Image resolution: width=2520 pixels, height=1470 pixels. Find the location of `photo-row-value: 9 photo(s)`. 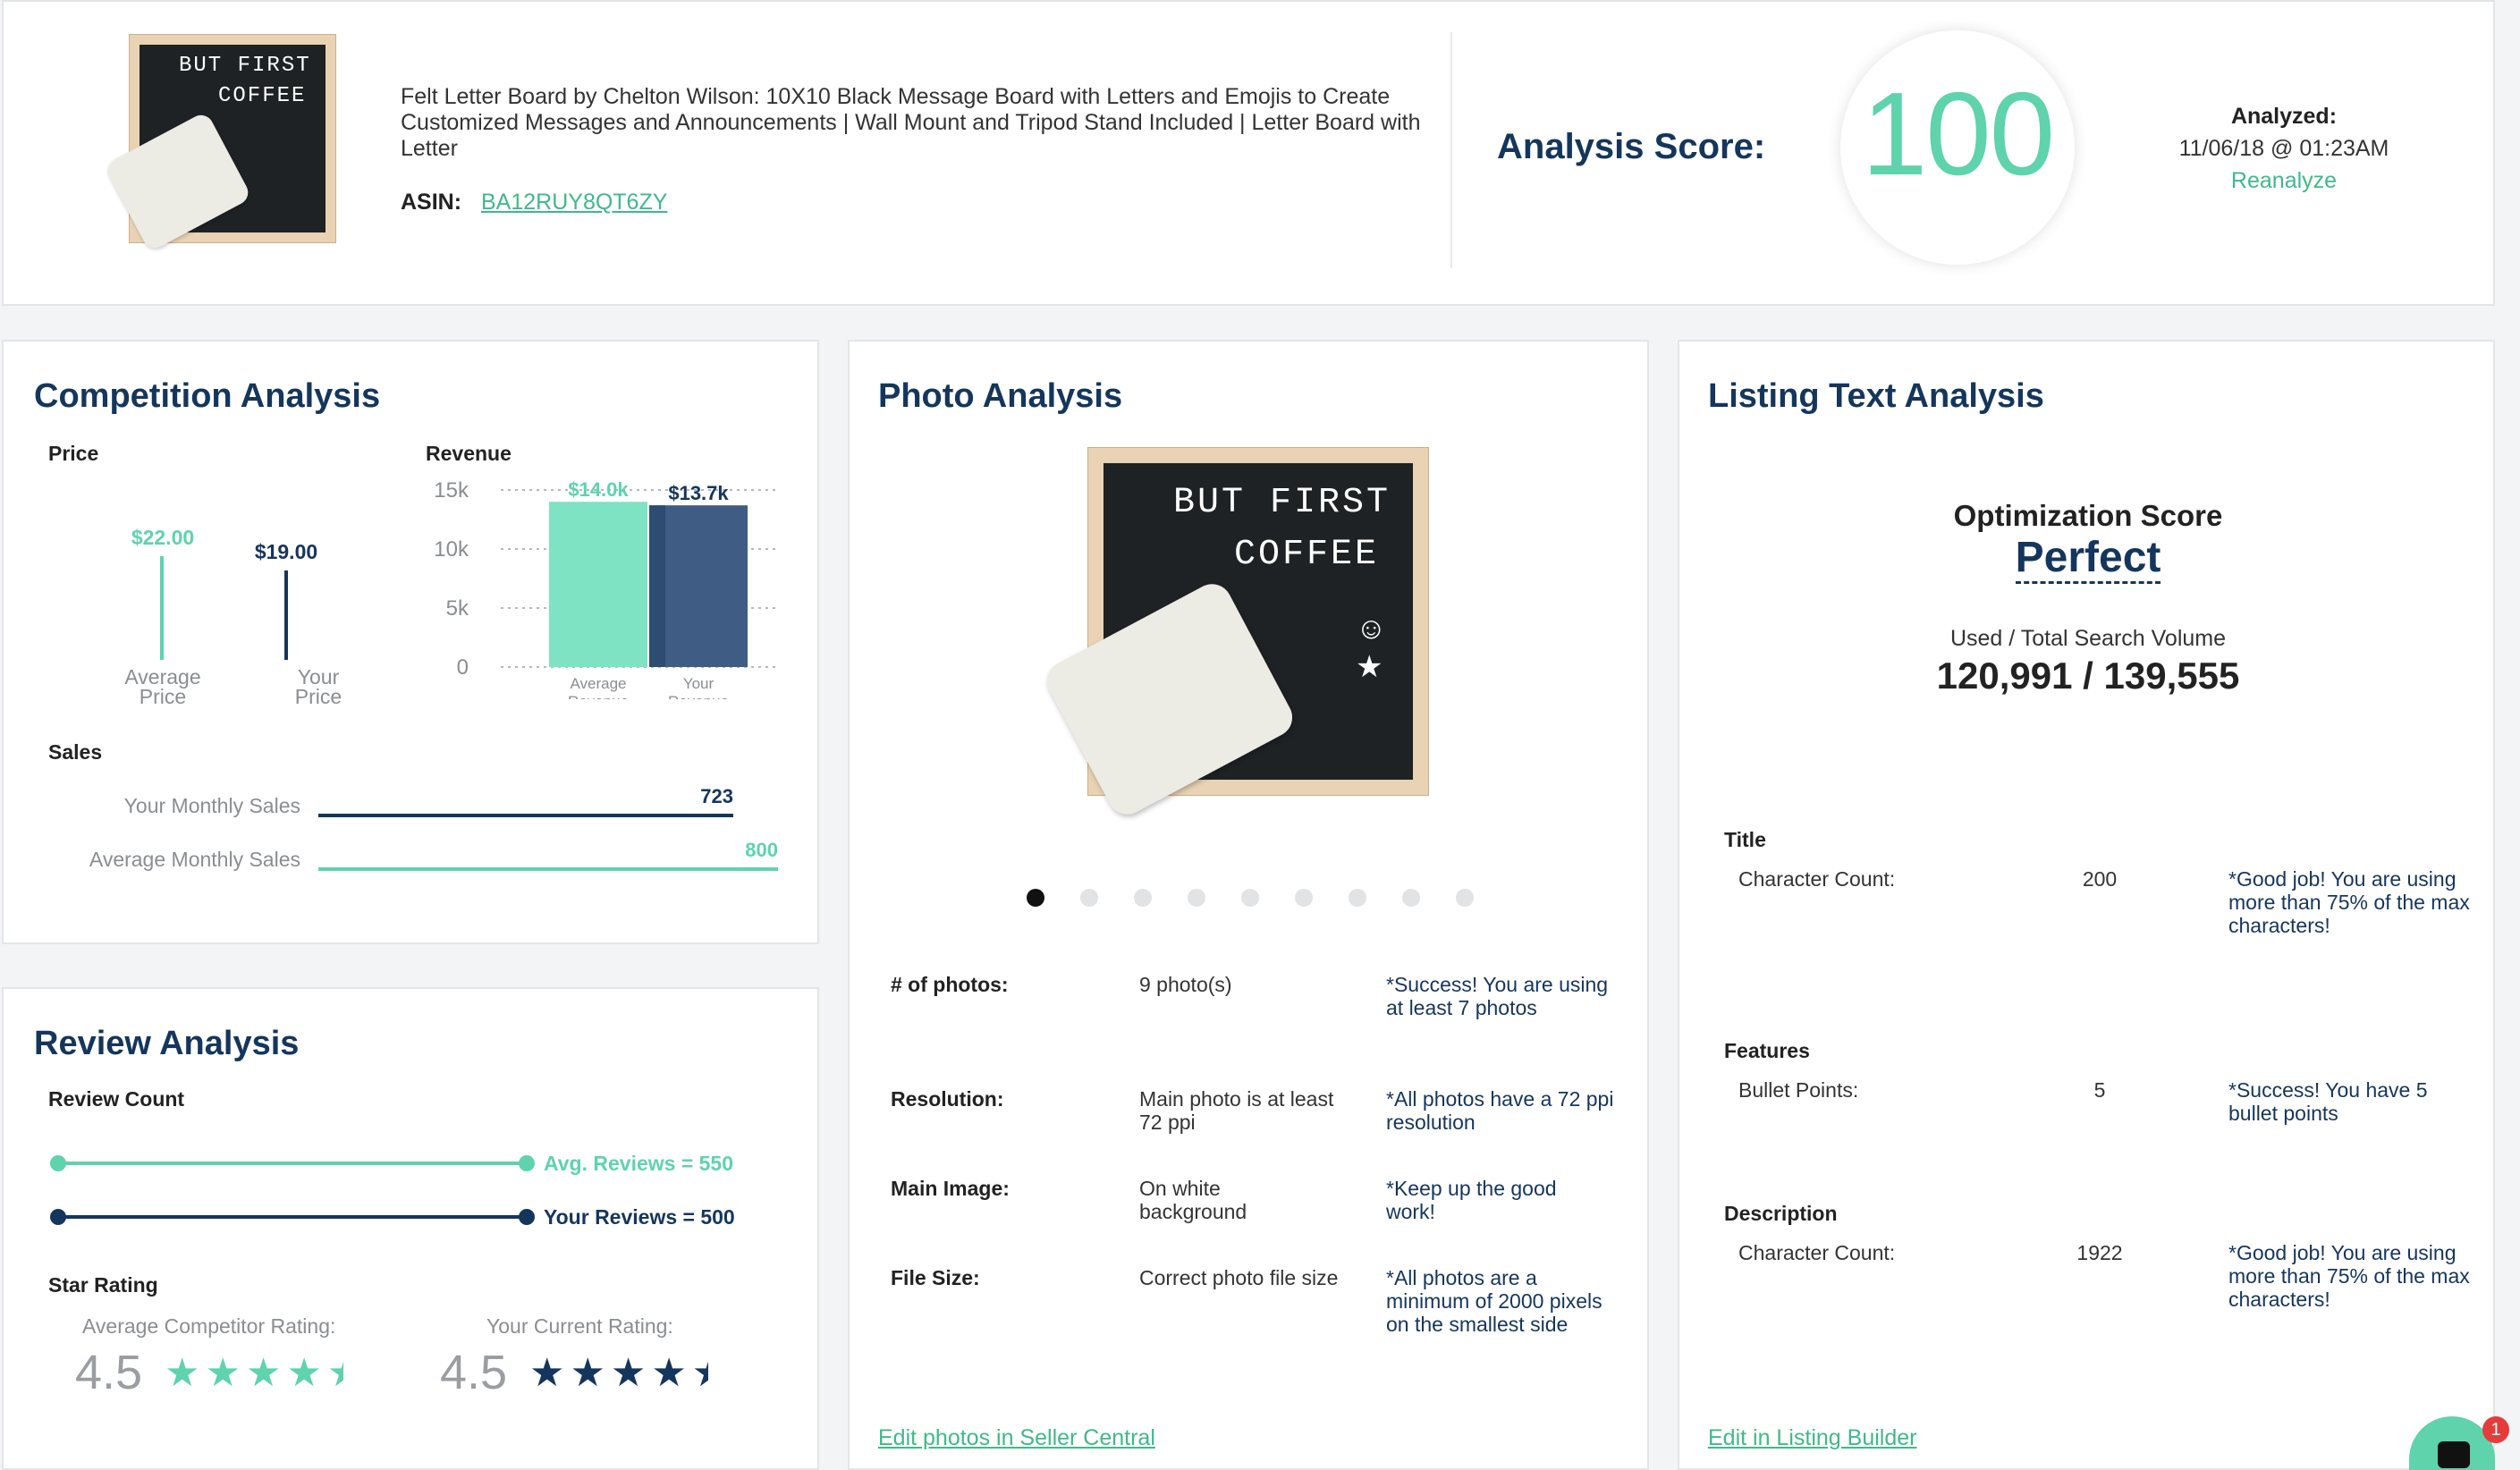

photo-row-value: 9 photo(s) is located at coordinates (1185, 985).